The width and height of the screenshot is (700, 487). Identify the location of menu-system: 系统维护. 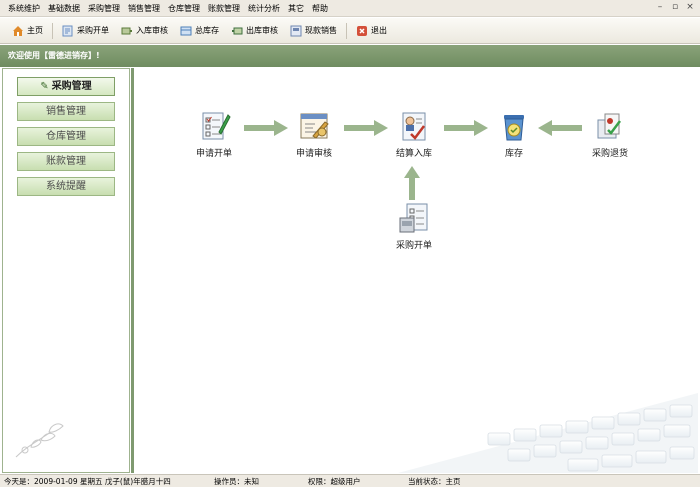
(24, 8).